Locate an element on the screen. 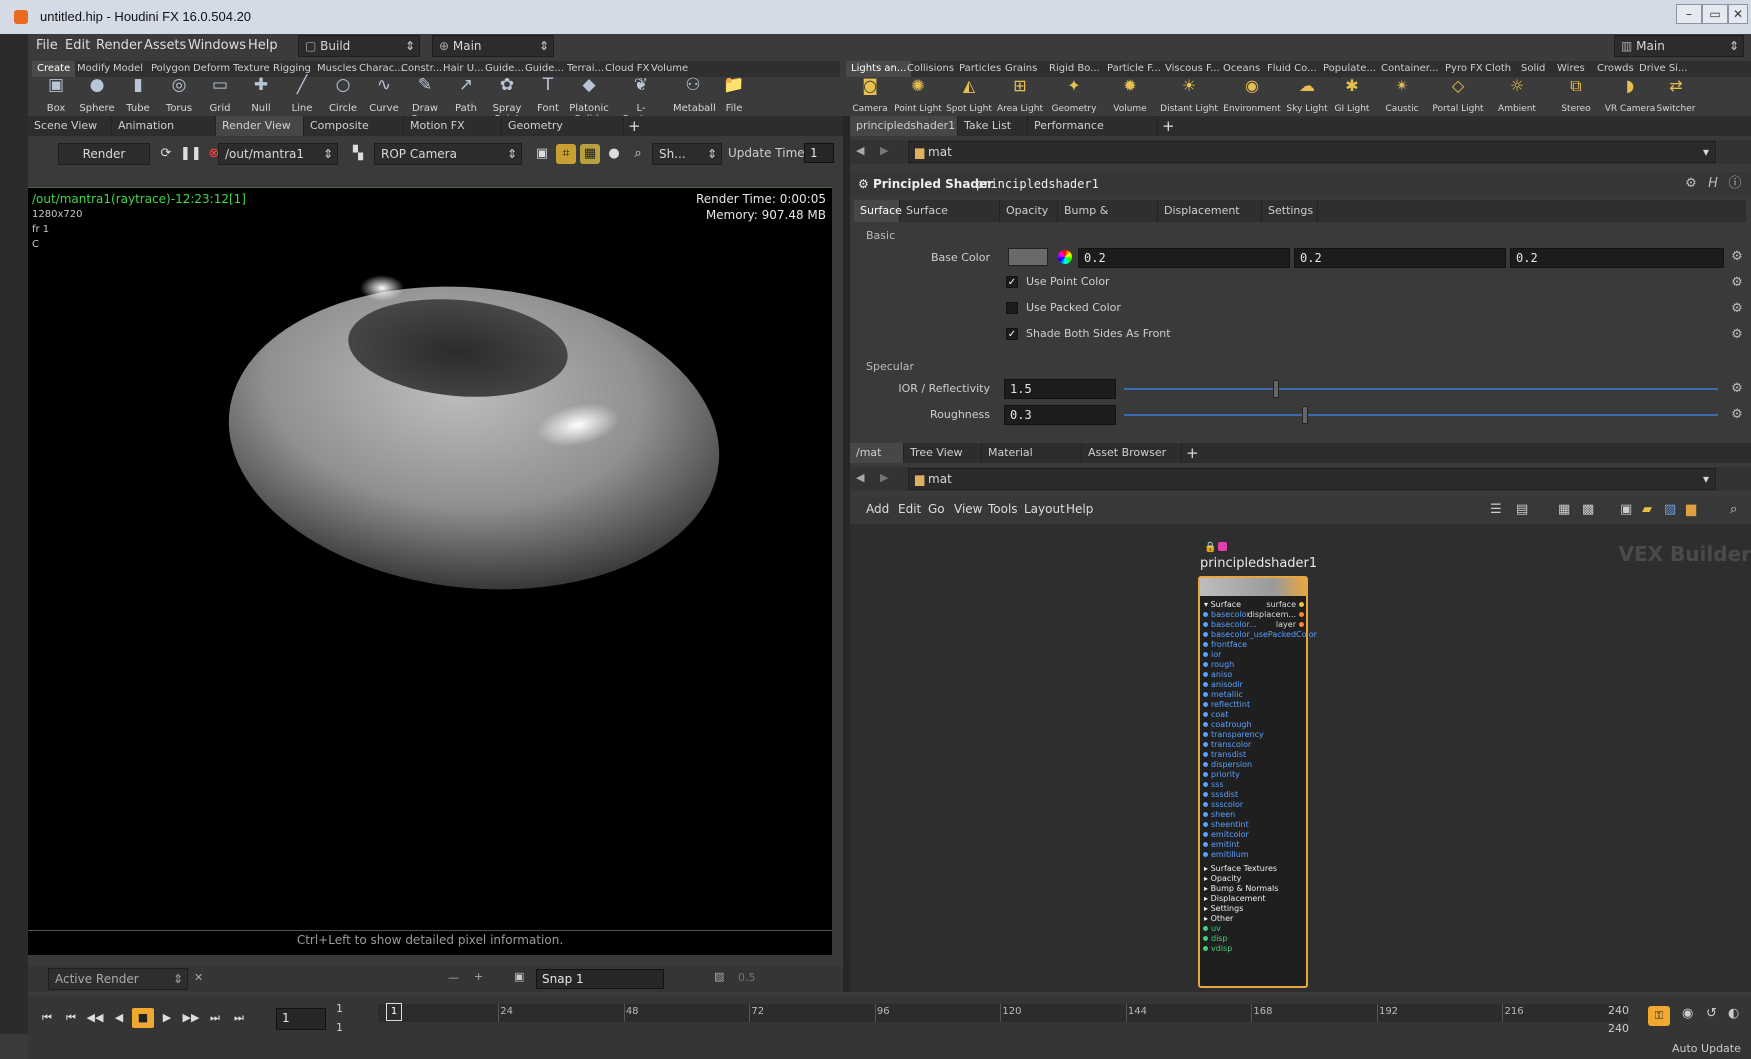 Image resolution: width=1751 pixels, height=1059 pixels. end-frame-2: 240 is located at coordinates (1618, 1028).